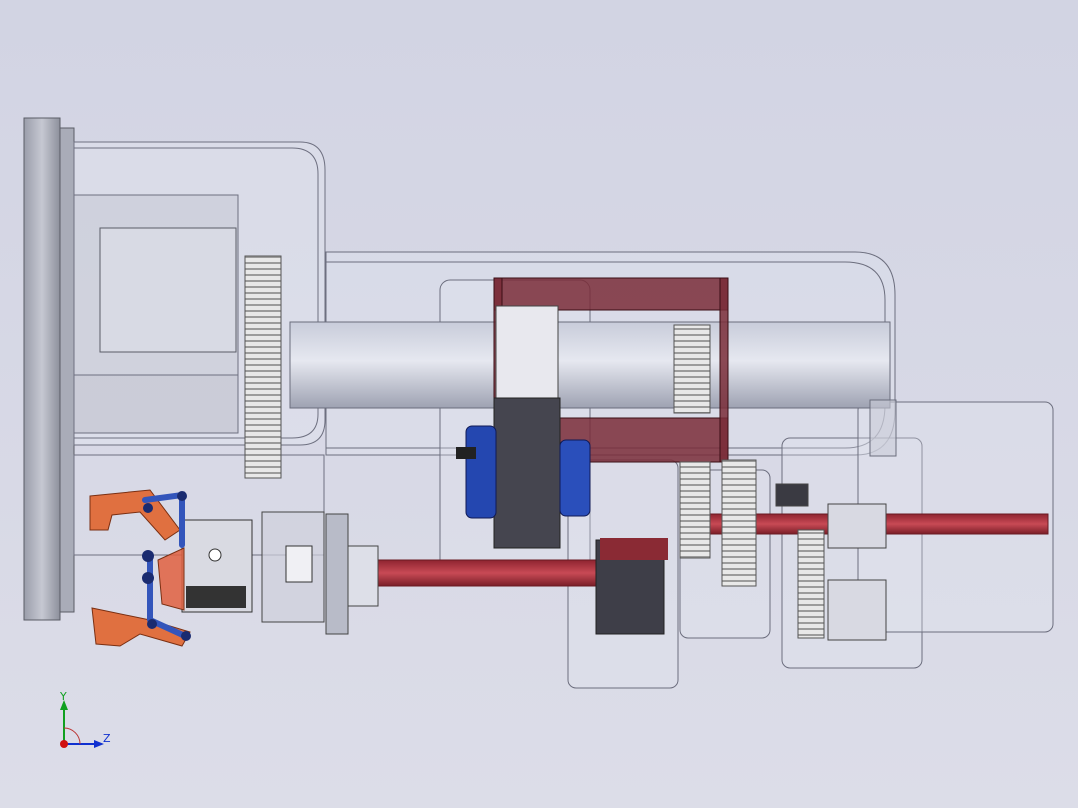 Image resolution: width=1078 pixels, height=808 pixels. Describe the element at coordinates (263, 367) in the screenshot. I see `gear-left` at that location.